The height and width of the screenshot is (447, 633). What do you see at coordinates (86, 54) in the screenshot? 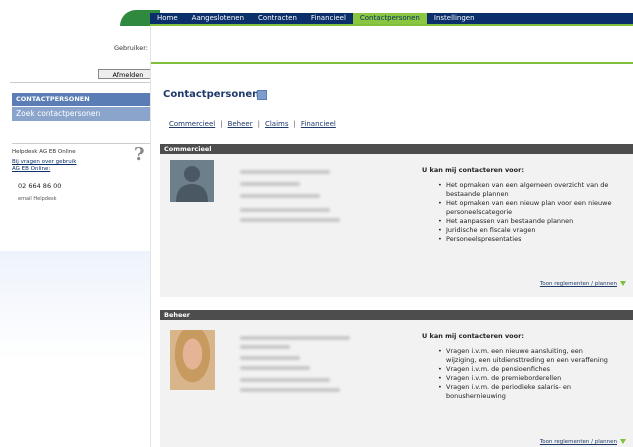
I see `login-box: Gebruiker: Afmelden` at bounding box center [86, 54].